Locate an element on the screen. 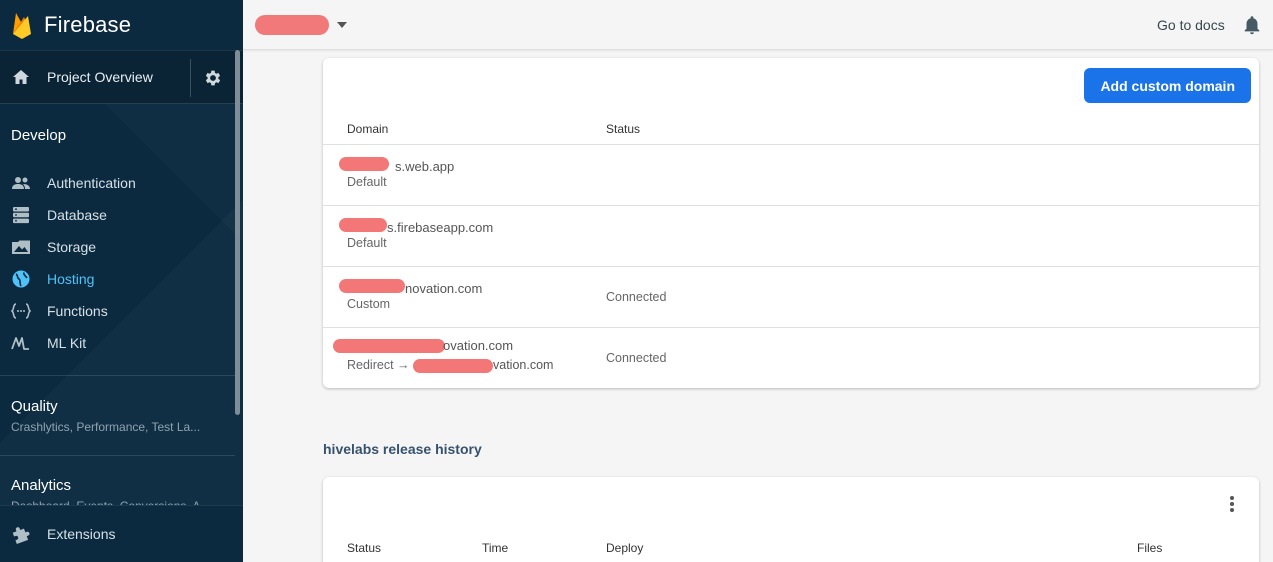 This screenshot has width=1273, height=562. project-overview-link: Project Overview is located at coordinates (100, 77).